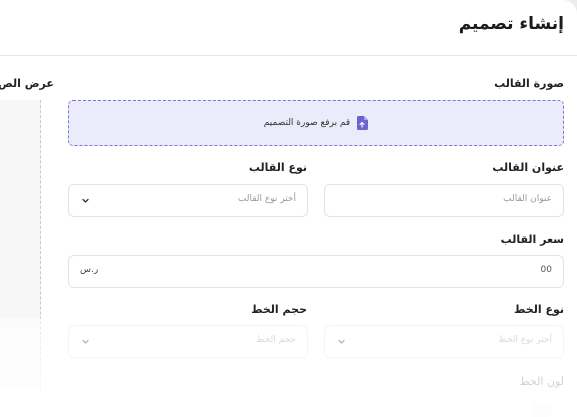 This screenshot has width=577, height=417. I want to click on font-color-swatch, so click(542, 410).